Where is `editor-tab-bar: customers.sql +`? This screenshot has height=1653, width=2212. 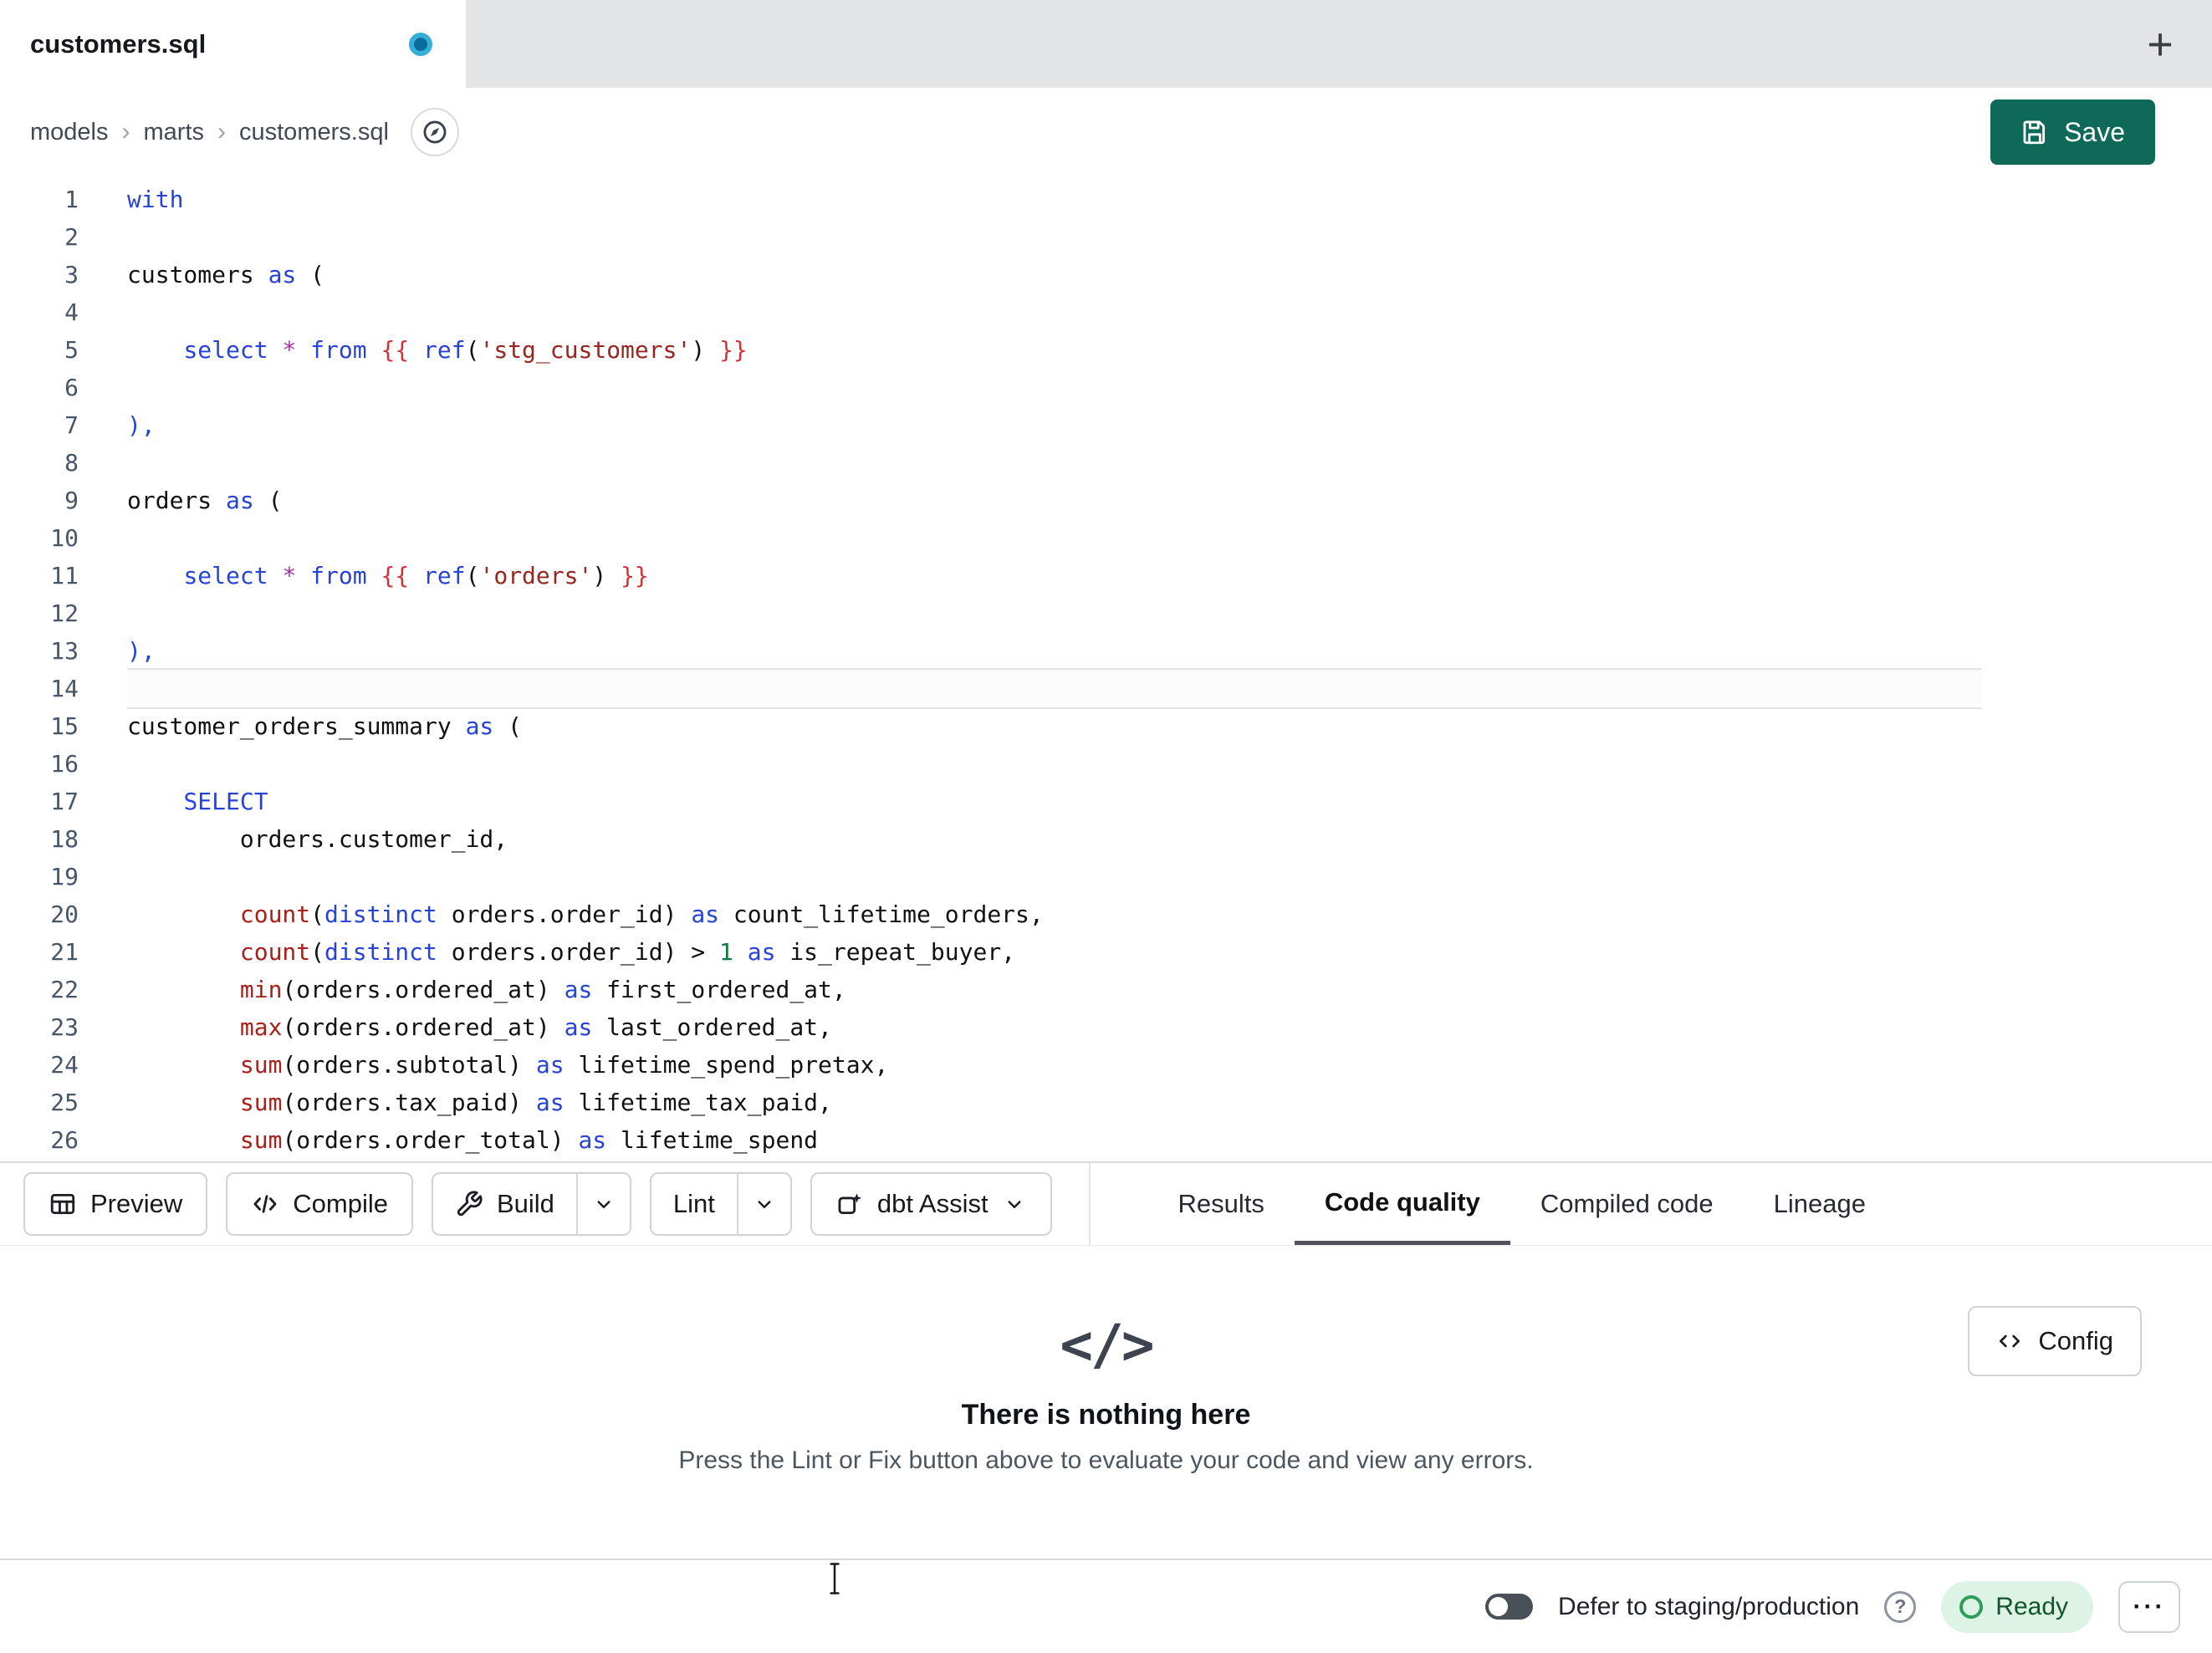 editor-tab-bar: customers.sql + is located at coordinates (1106, 44).